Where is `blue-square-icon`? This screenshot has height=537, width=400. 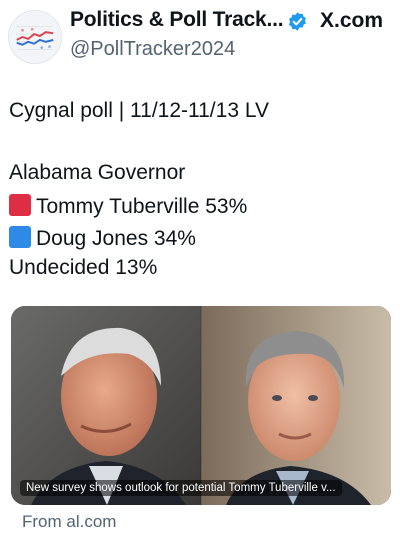
blue-square-icon is located at coordinates (20, 237).